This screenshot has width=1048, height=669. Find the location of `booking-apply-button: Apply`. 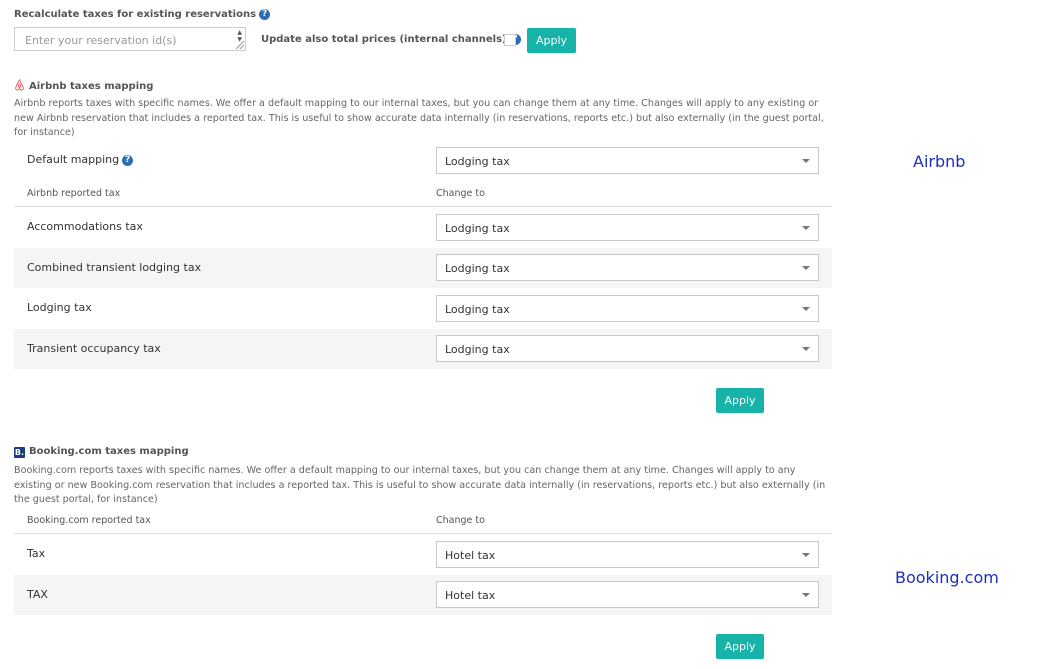

booking-apply-button: Apply is located at coordinates (740, 646).